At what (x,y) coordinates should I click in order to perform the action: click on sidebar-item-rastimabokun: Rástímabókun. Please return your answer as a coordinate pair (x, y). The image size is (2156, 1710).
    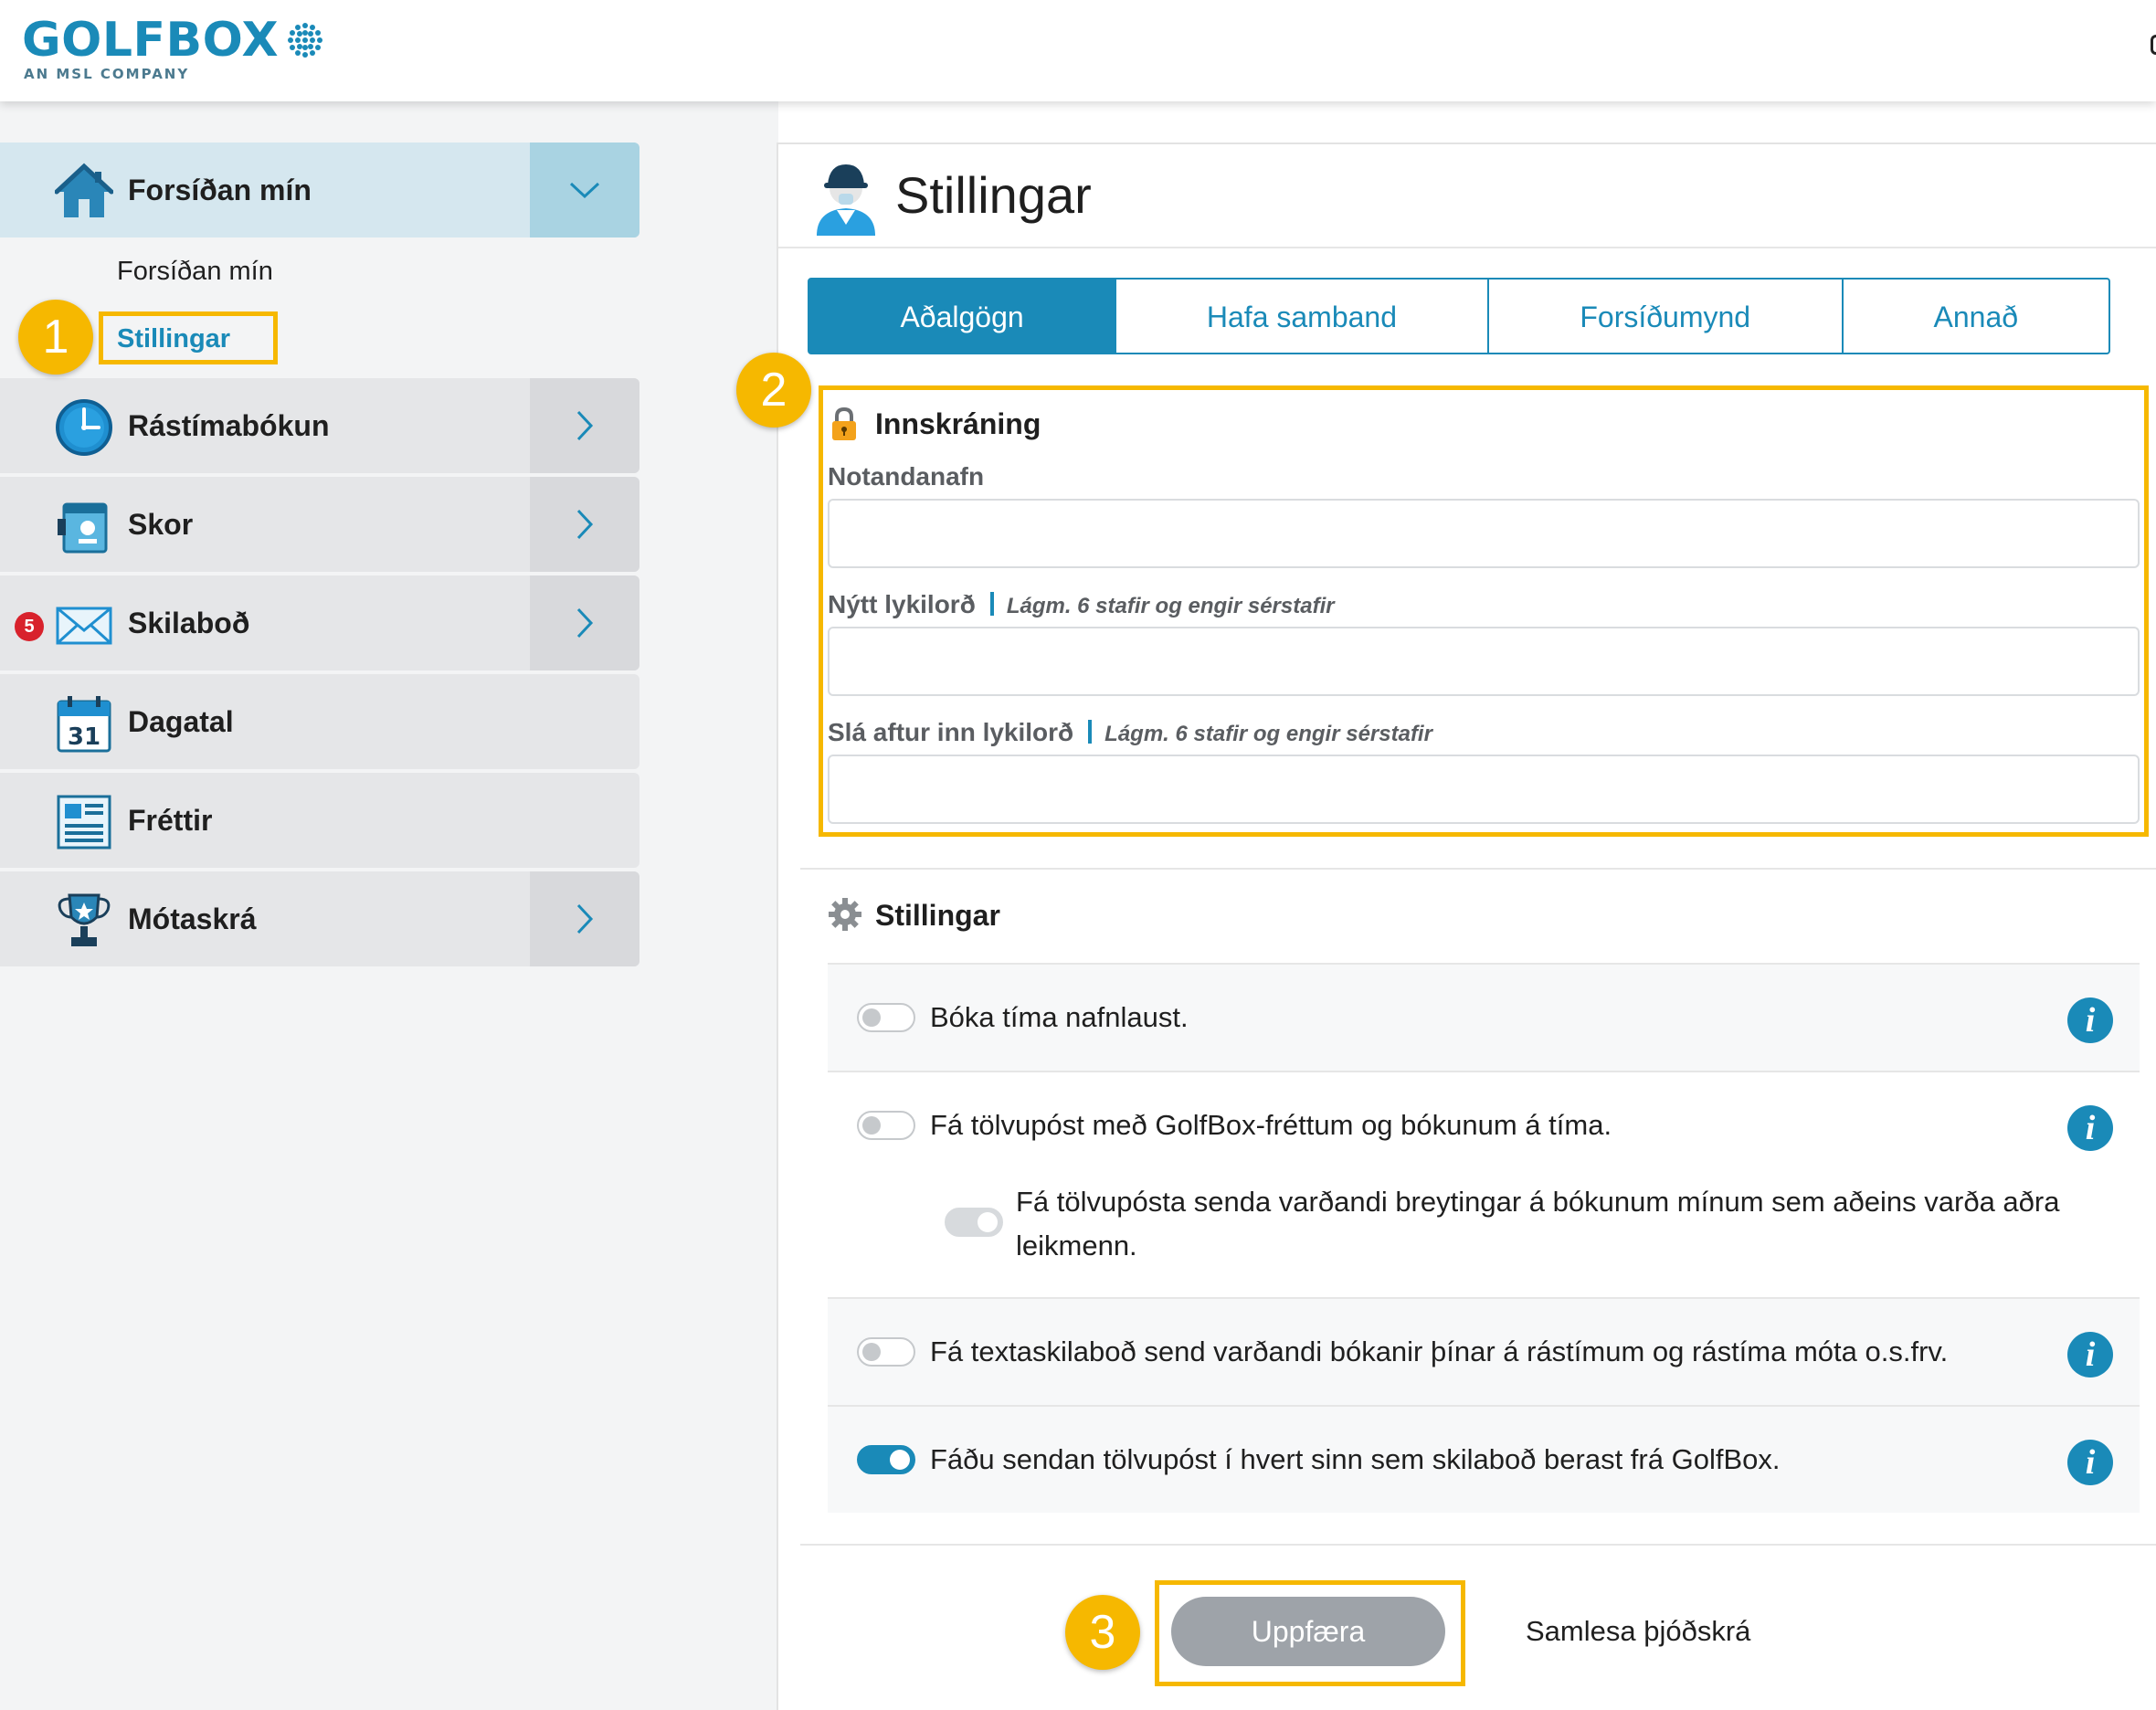
    Looking at the image, I should click on (319, 425).